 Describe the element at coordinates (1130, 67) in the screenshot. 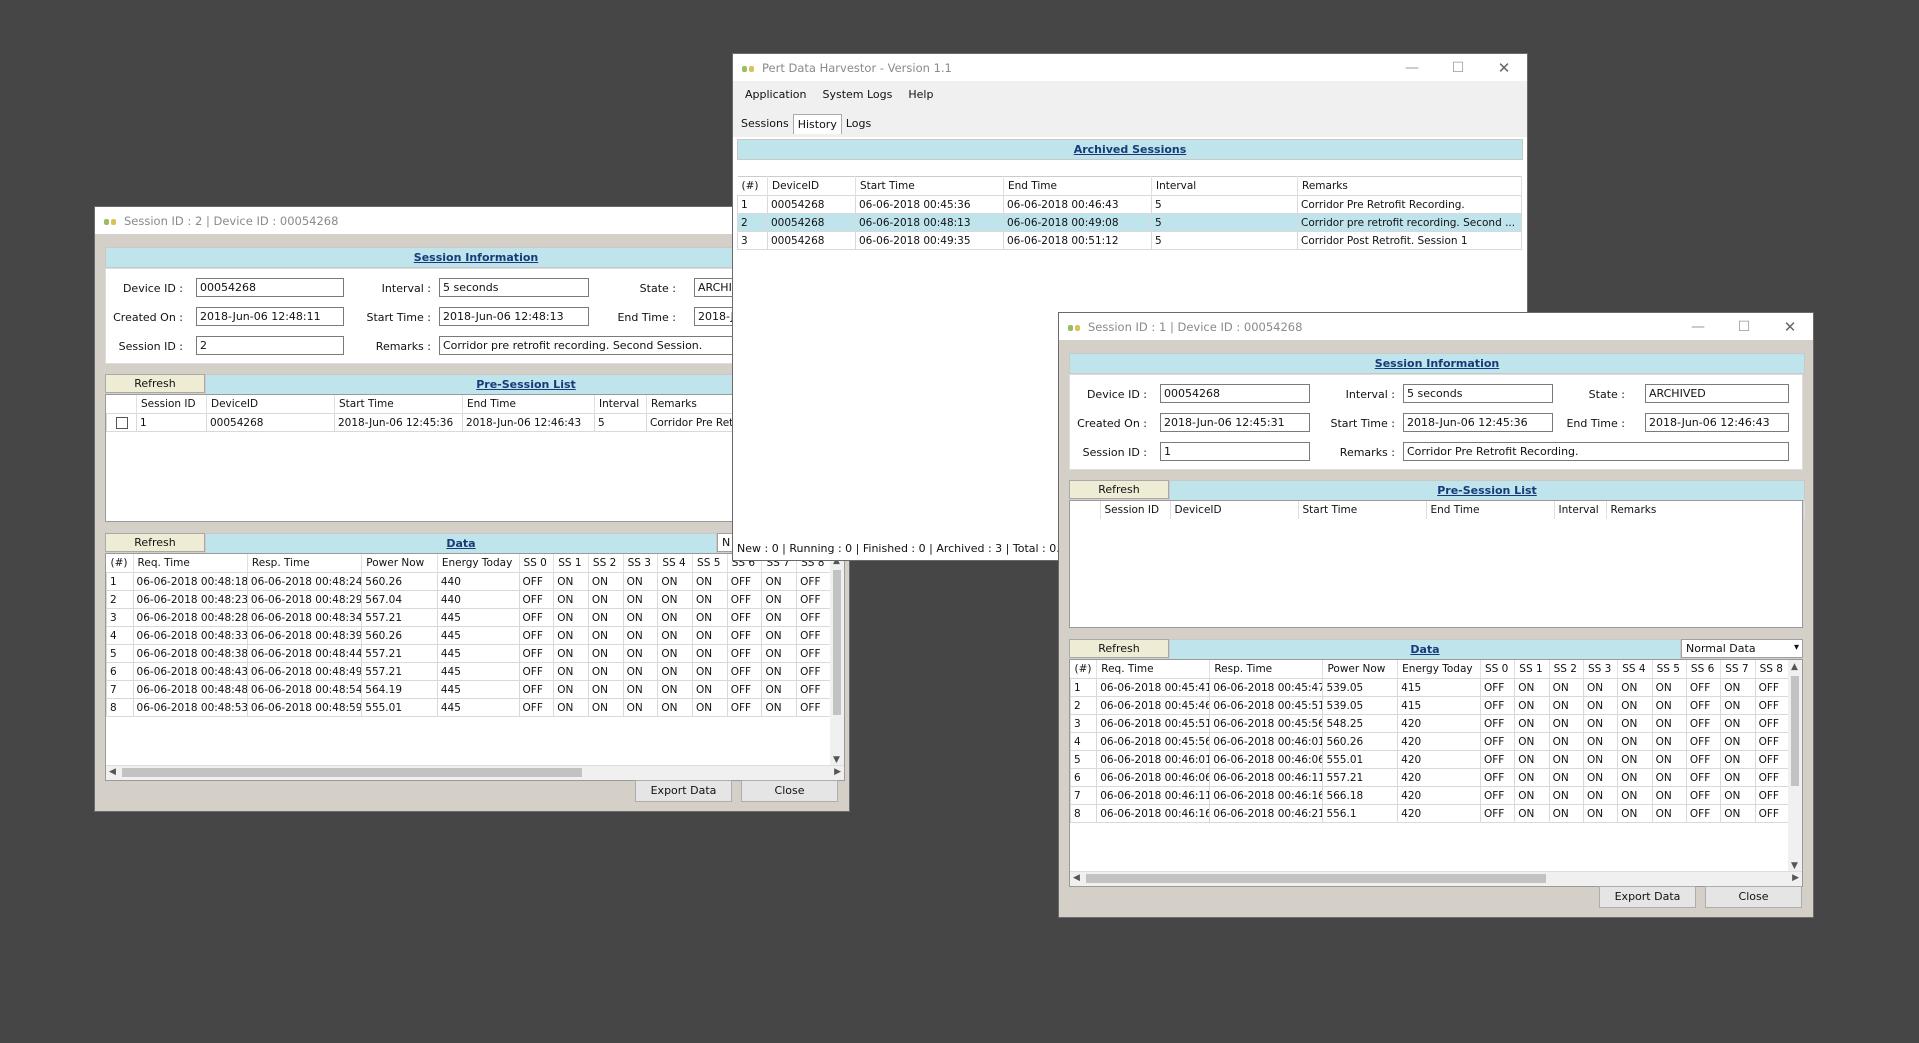

I see `main-titlebar: Pert Data Harvestor - Version 1.1 — ☐ ✕` at that location.